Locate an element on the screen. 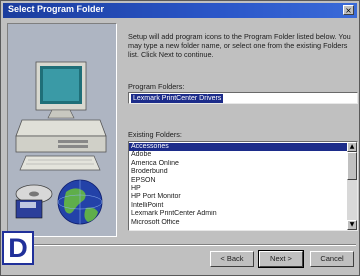 The width and height of the screenshot is (360, 276). next-button: Next > is located at coordinates (281, 259).